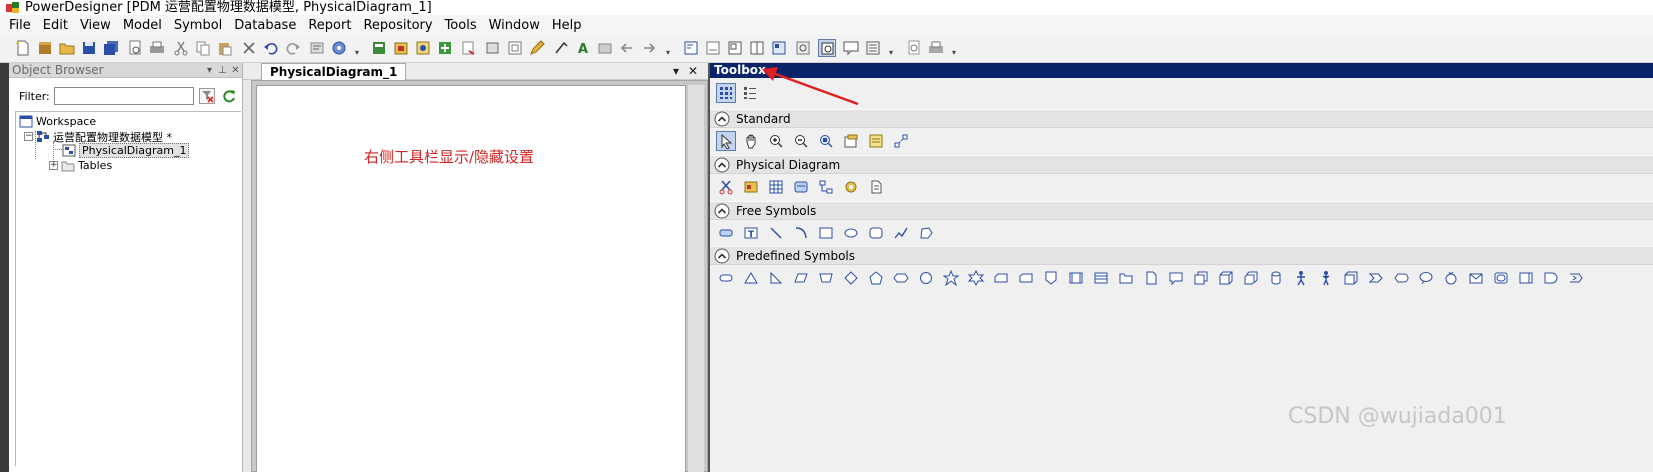  Describe the element at coordinates (23, 48) in the screenshot. I see `new-icon` at that location.